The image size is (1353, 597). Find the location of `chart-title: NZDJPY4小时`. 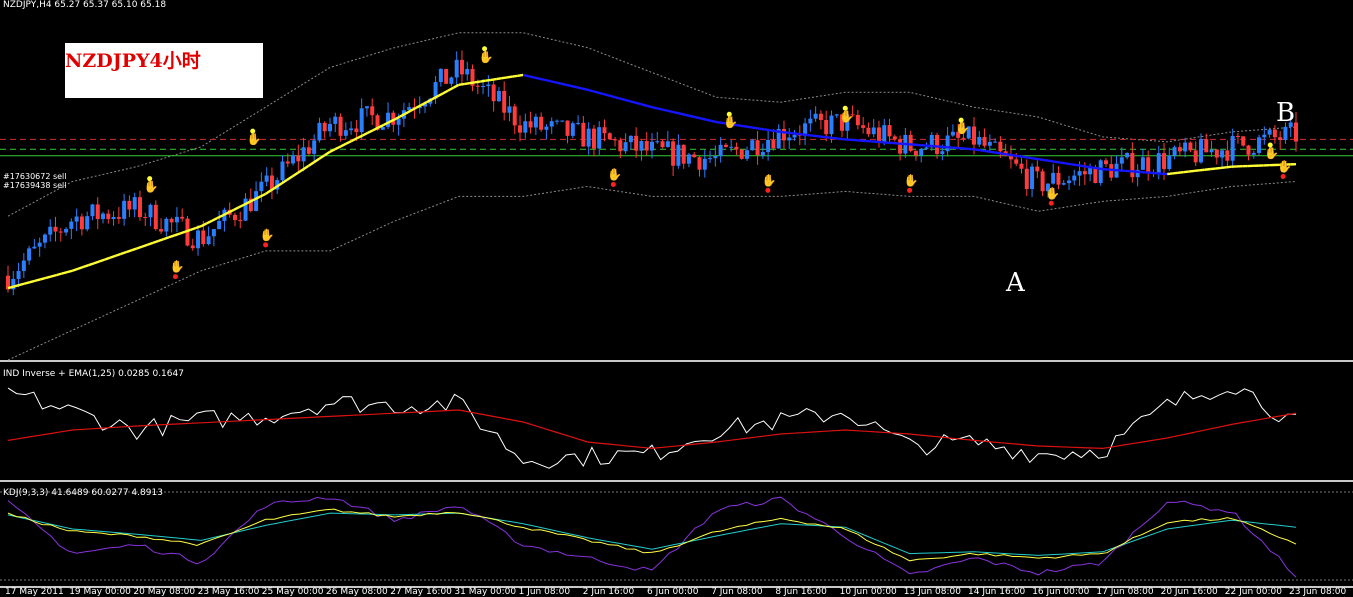

chart-title: NZDJPY4小时 is located at coordinates (133, 59).